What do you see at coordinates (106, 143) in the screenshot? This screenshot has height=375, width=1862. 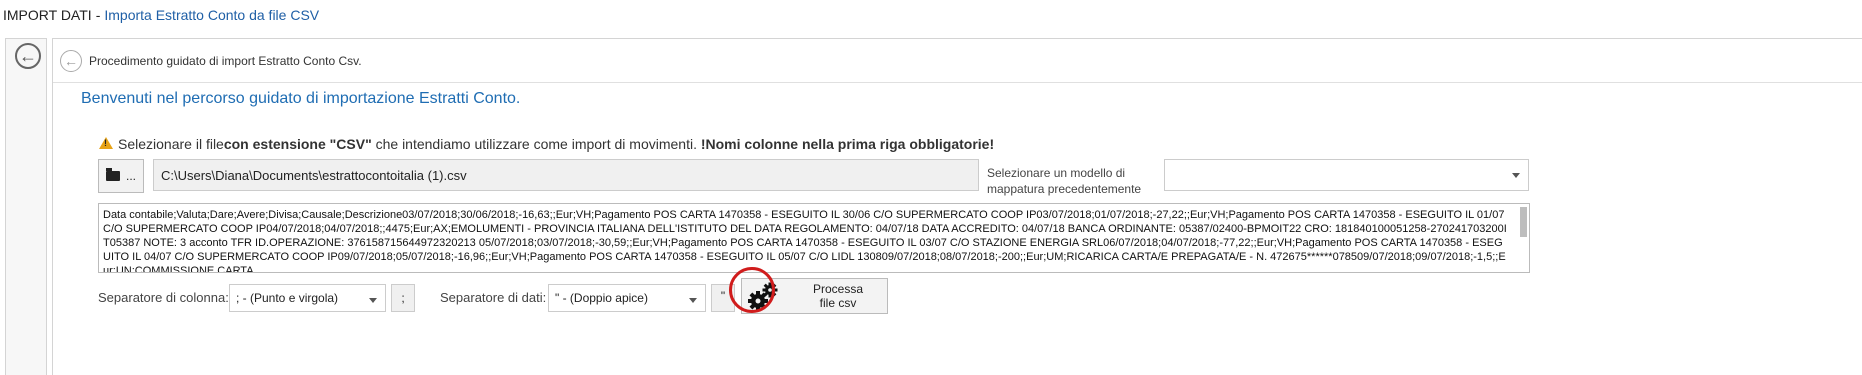 I see `warning-icon` at bounding box center [106, 143].